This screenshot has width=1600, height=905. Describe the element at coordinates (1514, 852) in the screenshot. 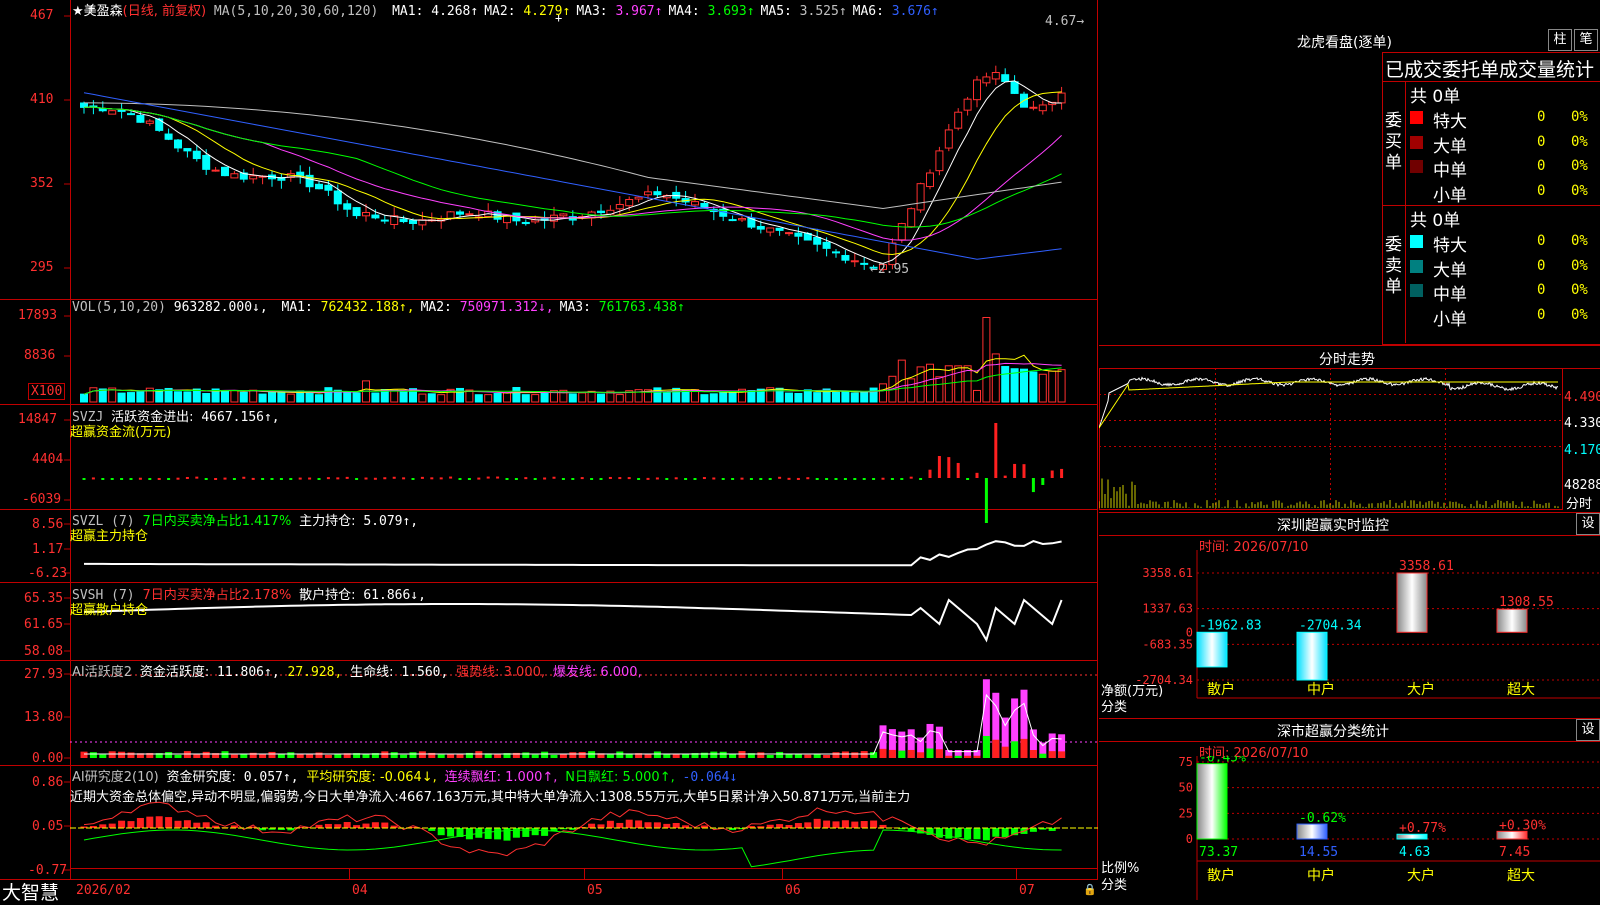

I see `svg-text: 7.45` at that location.